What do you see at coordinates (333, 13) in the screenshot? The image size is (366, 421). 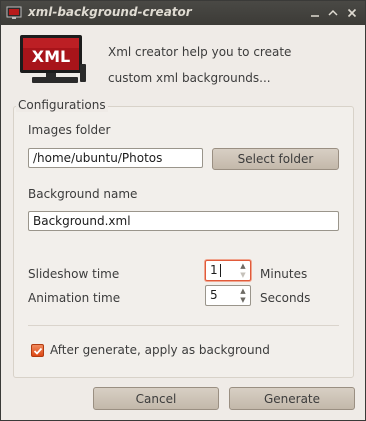 I see `maximize-icon` at bounding box center [333, 13].